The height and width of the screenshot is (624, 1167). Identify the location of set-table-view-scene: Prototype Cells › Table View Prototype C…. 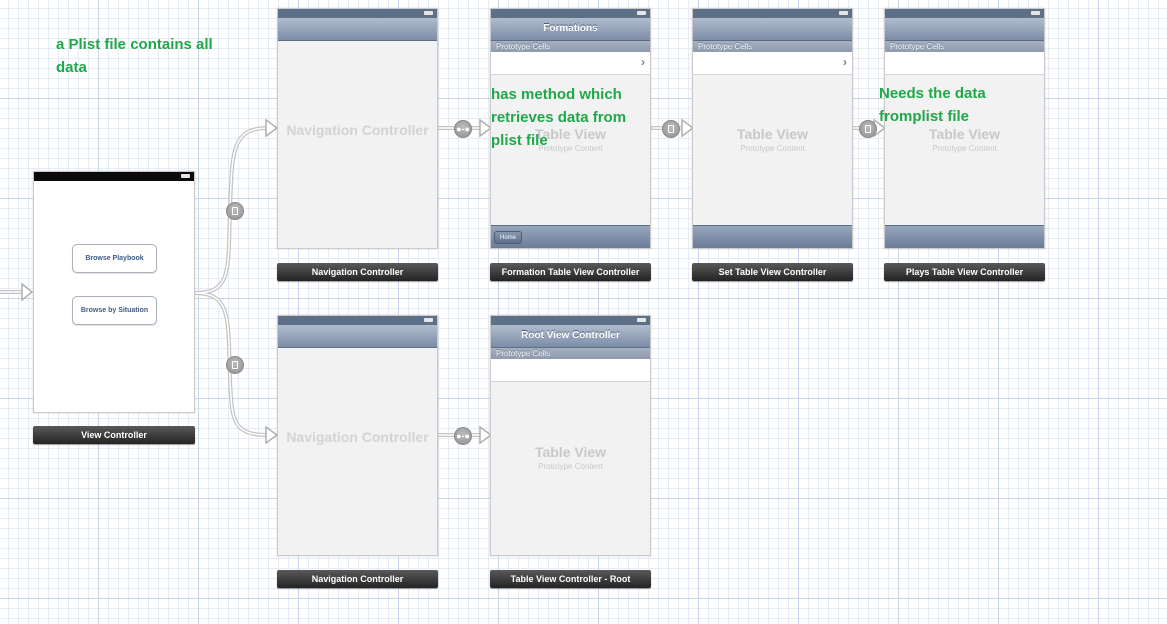
(772, 128).